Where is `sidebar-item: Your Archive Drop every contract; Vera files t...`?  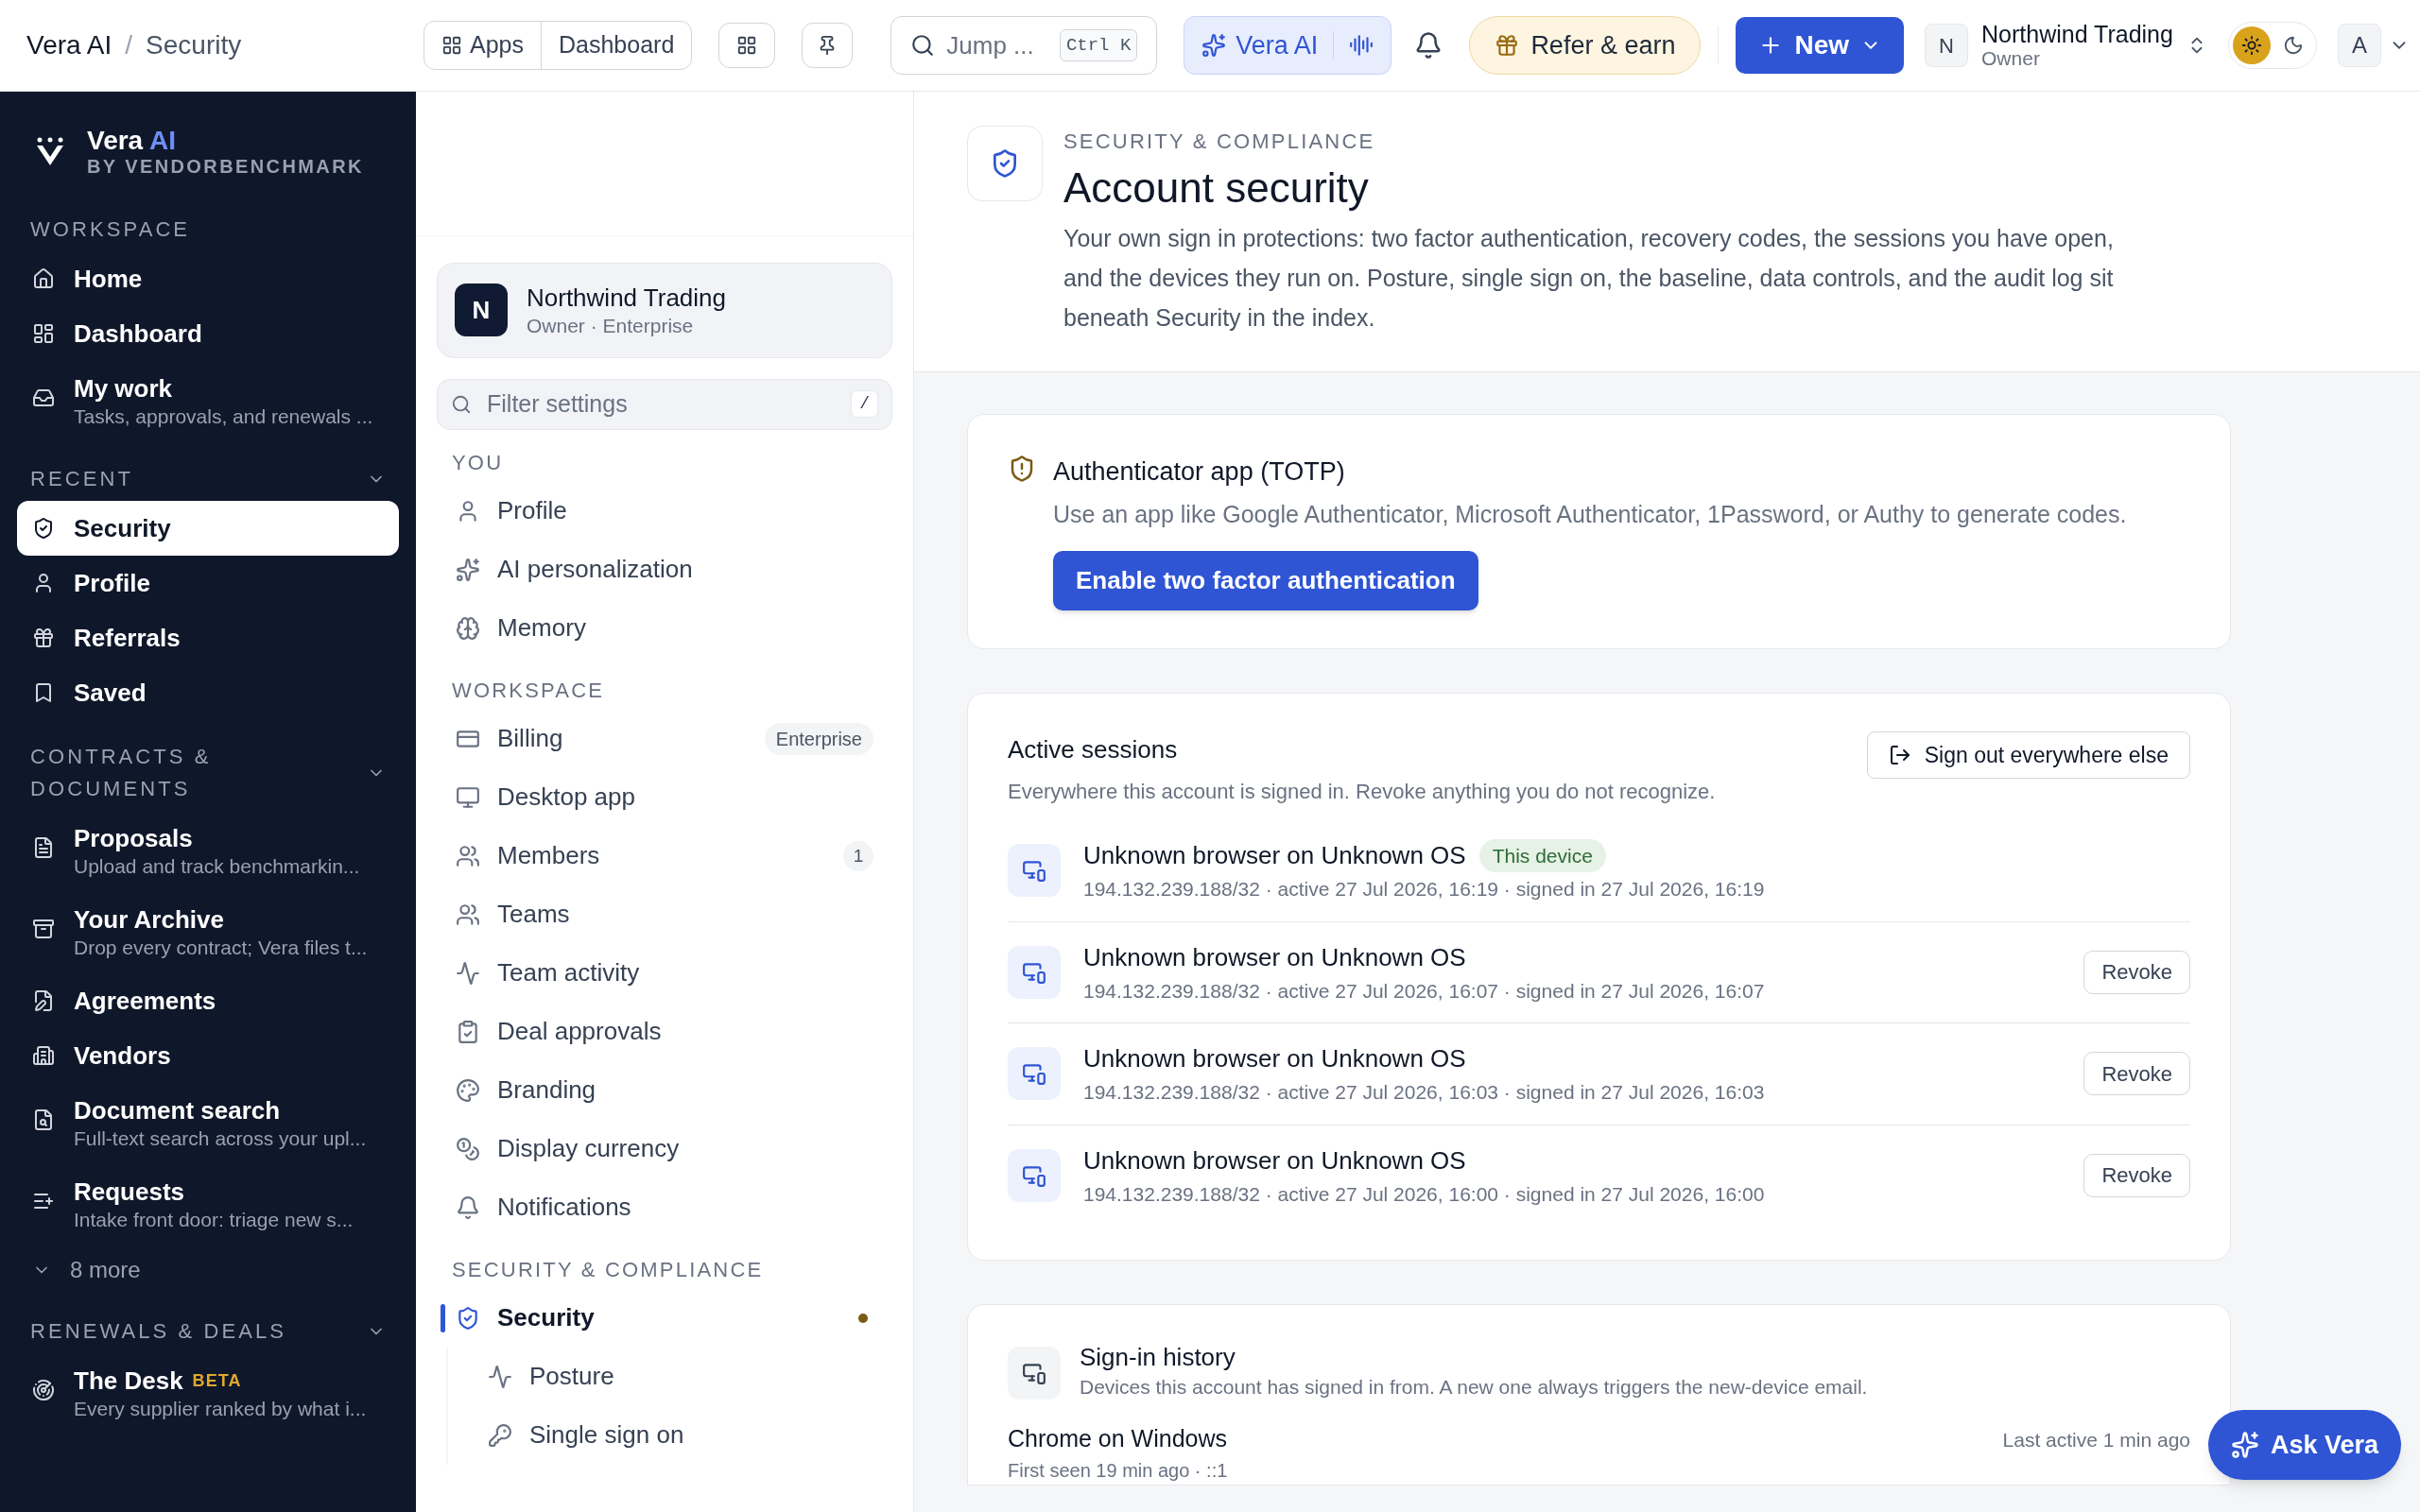
sidebar-item: Your Archive Drop every contract; Vera files t... is located at coordinates (208, 933).